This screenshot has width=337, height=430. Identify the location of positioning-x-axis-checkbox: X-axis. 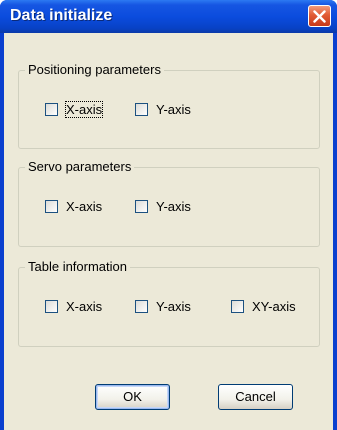
(74, 109).